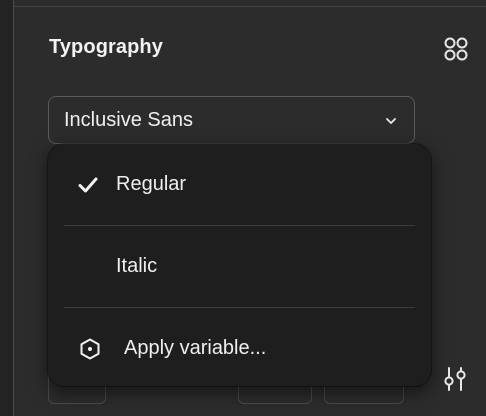  What do you see at coordinates (231, 120) in the screenshot?
I see `font-family-select: Inclusive Sans` at bounding box center [231, 120].